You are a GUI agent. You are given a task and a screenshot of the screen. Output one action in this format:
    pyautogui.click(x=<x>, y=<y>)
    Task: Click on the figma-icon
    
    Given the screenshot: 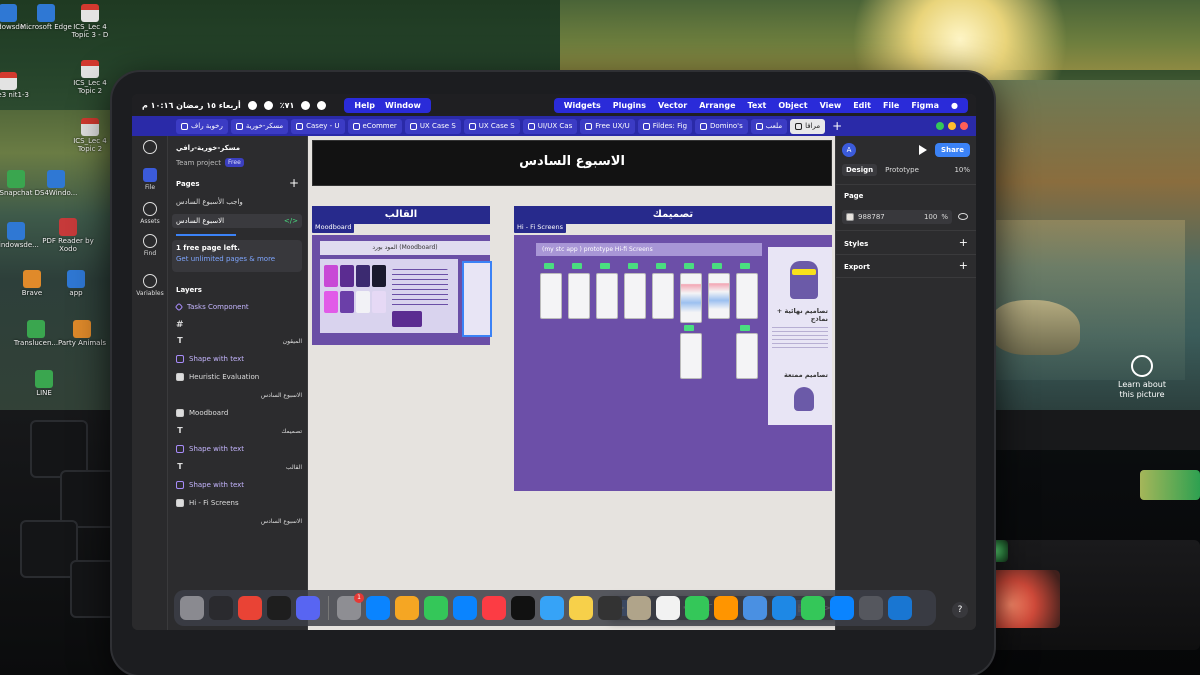 What is the action you would take?
    pyautogui.click(x=279, y=608)
    